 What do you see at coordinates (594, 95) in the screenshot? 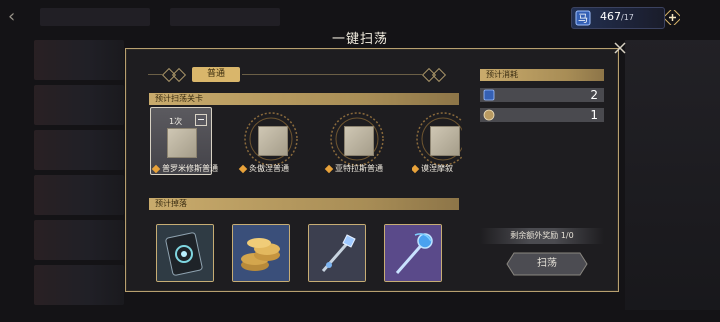
I see `cost-value: 2` at bounding box center [594, 95].